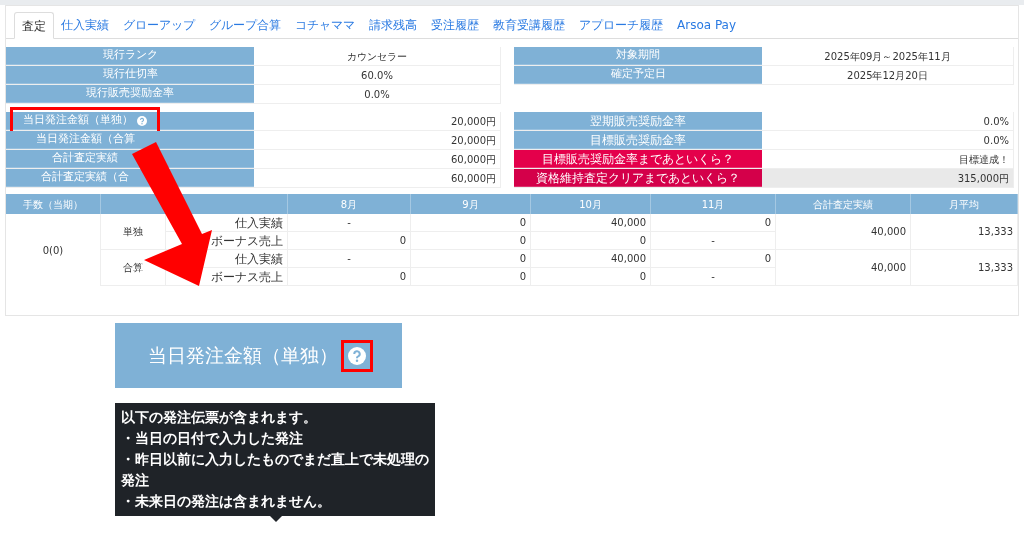 The image size is (1024, 542). I want to click on tab: グローアップ, so click(159, 24).